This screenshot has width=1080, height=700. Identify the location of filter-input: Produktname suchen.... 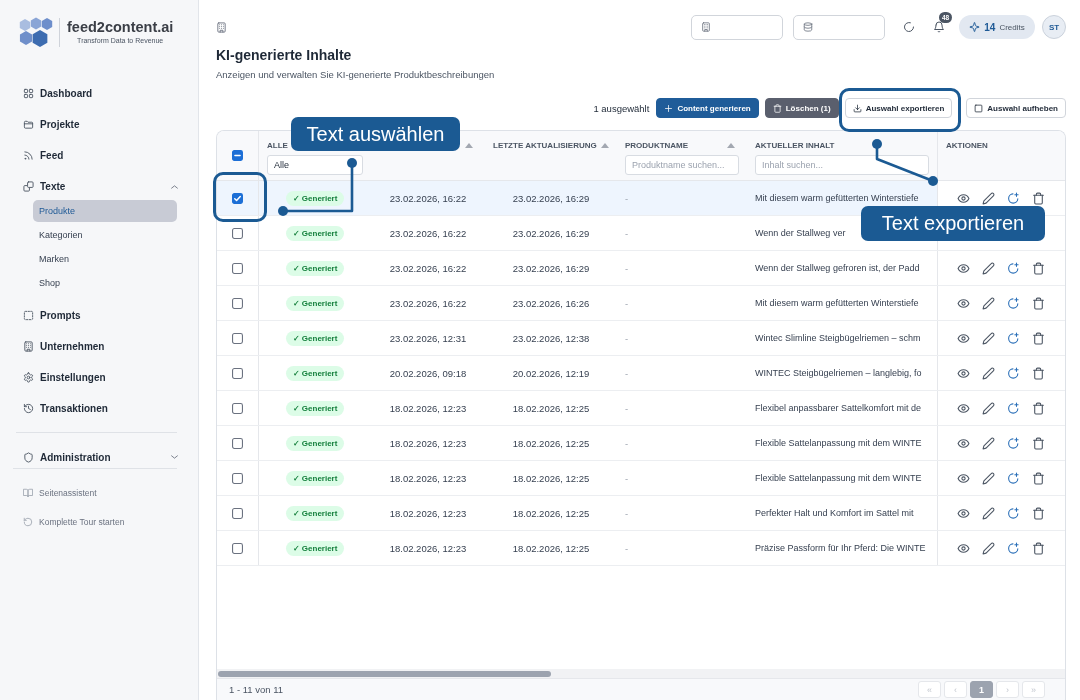
(682, 165).